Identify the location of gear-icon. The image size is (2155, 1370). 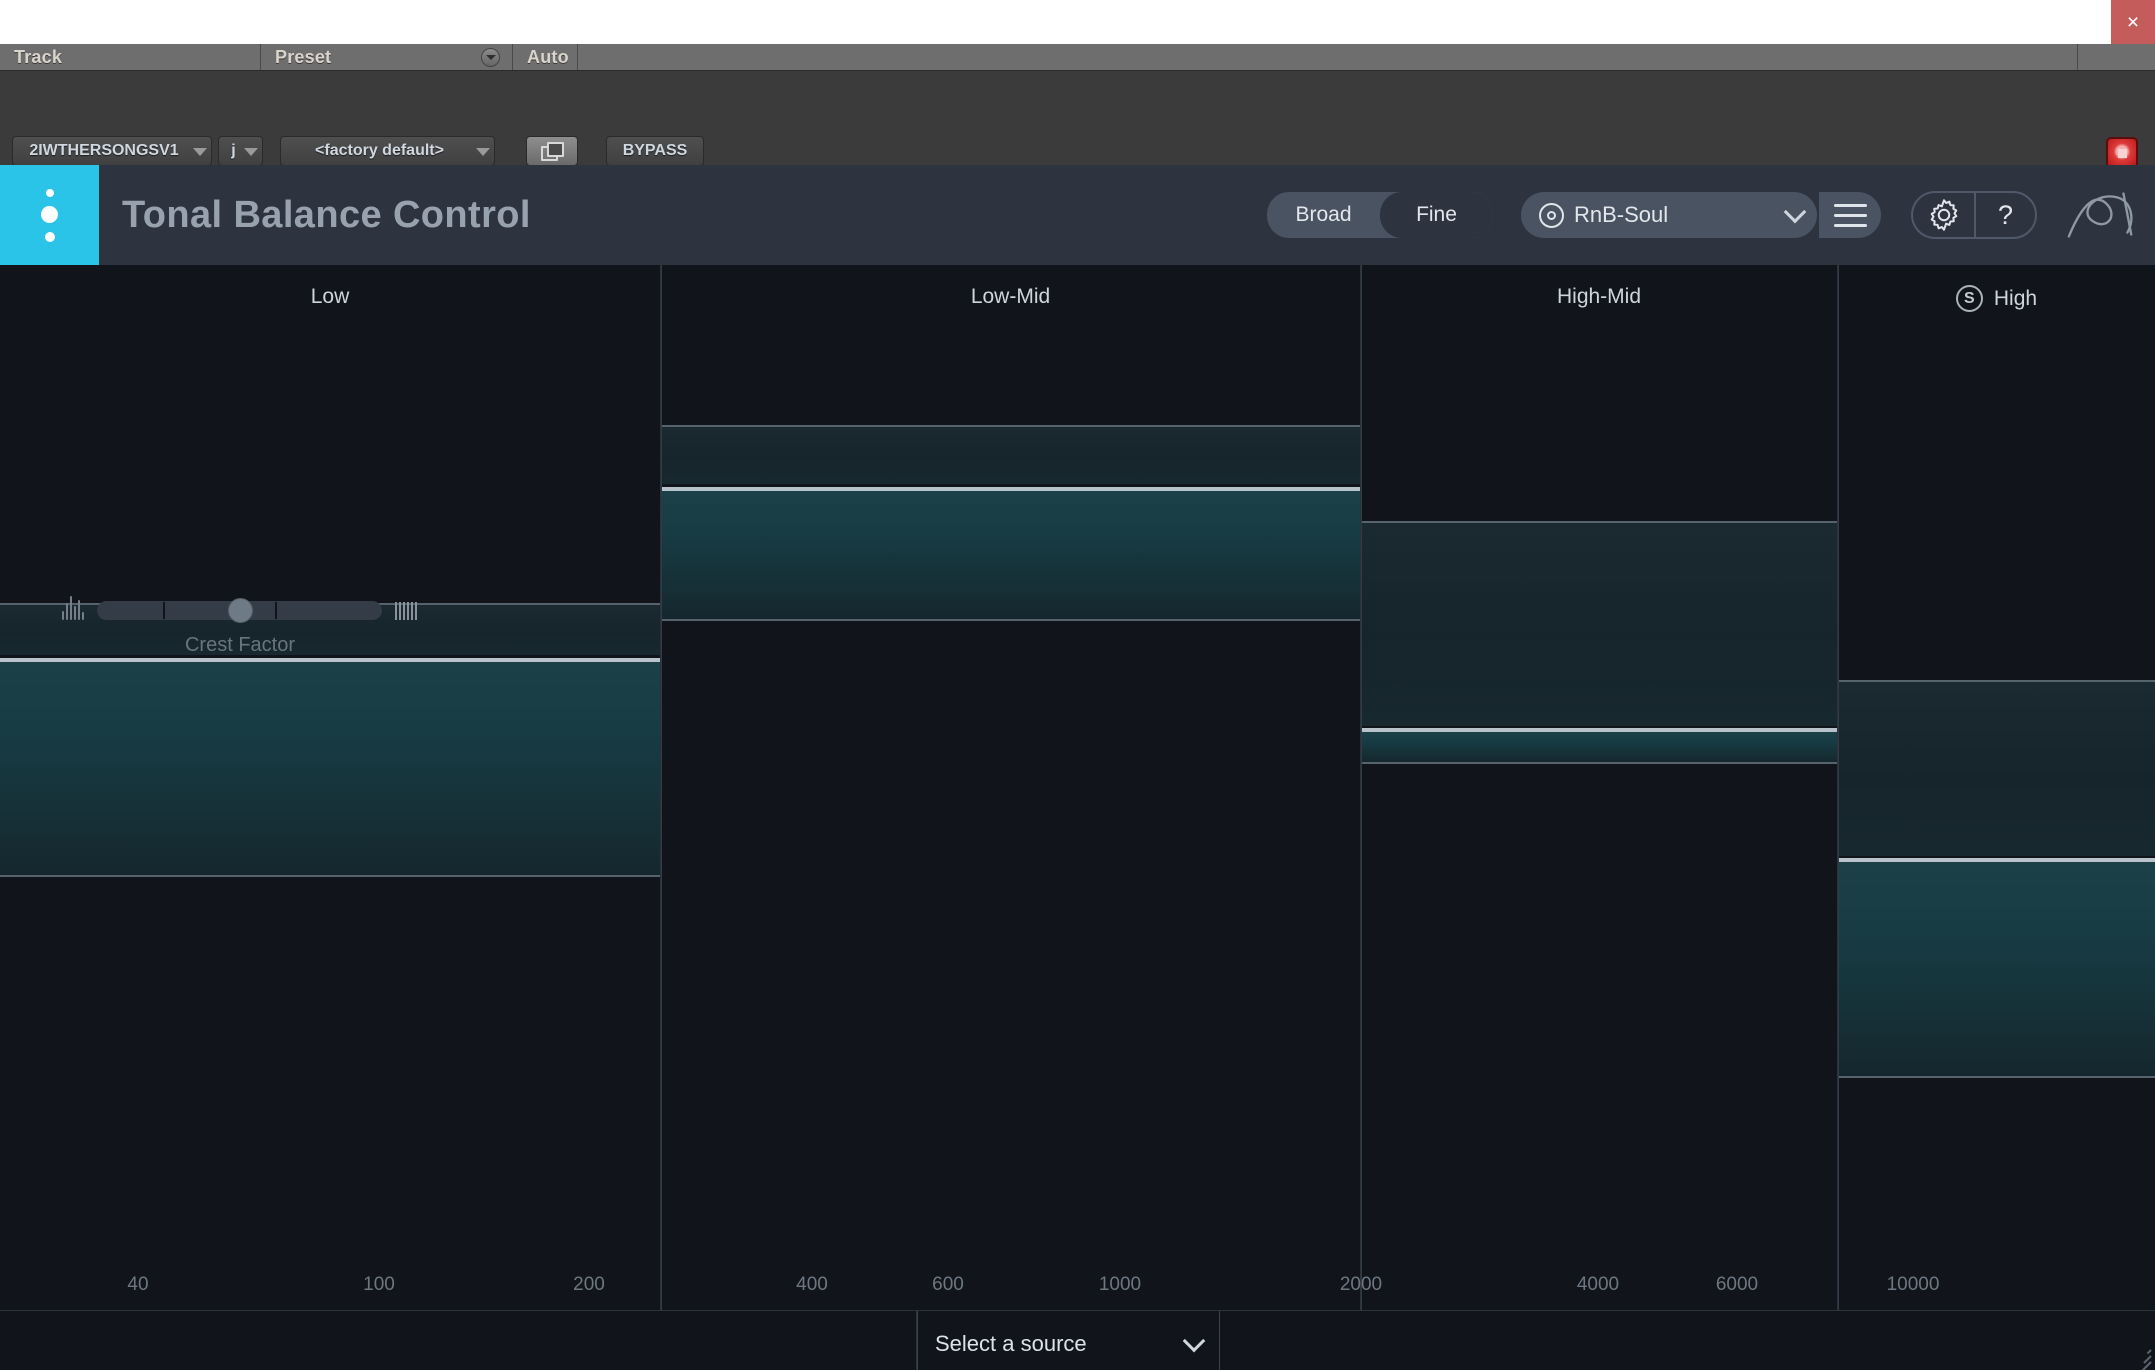
(1943, 215).